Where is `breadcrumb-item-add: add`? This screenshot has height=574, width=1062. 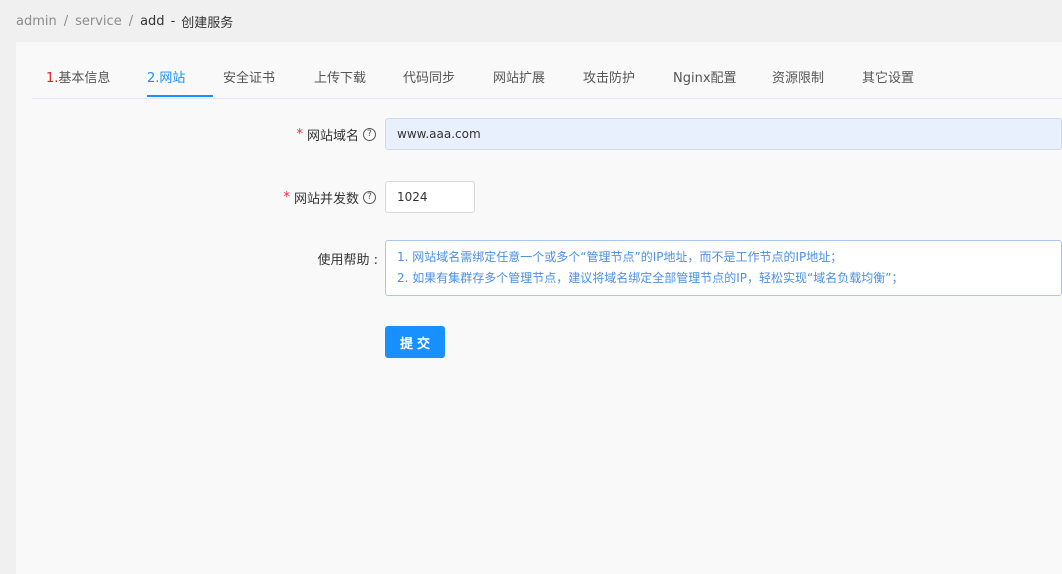 breadcrumb-item-add: add is located at coordinates (152, 21).